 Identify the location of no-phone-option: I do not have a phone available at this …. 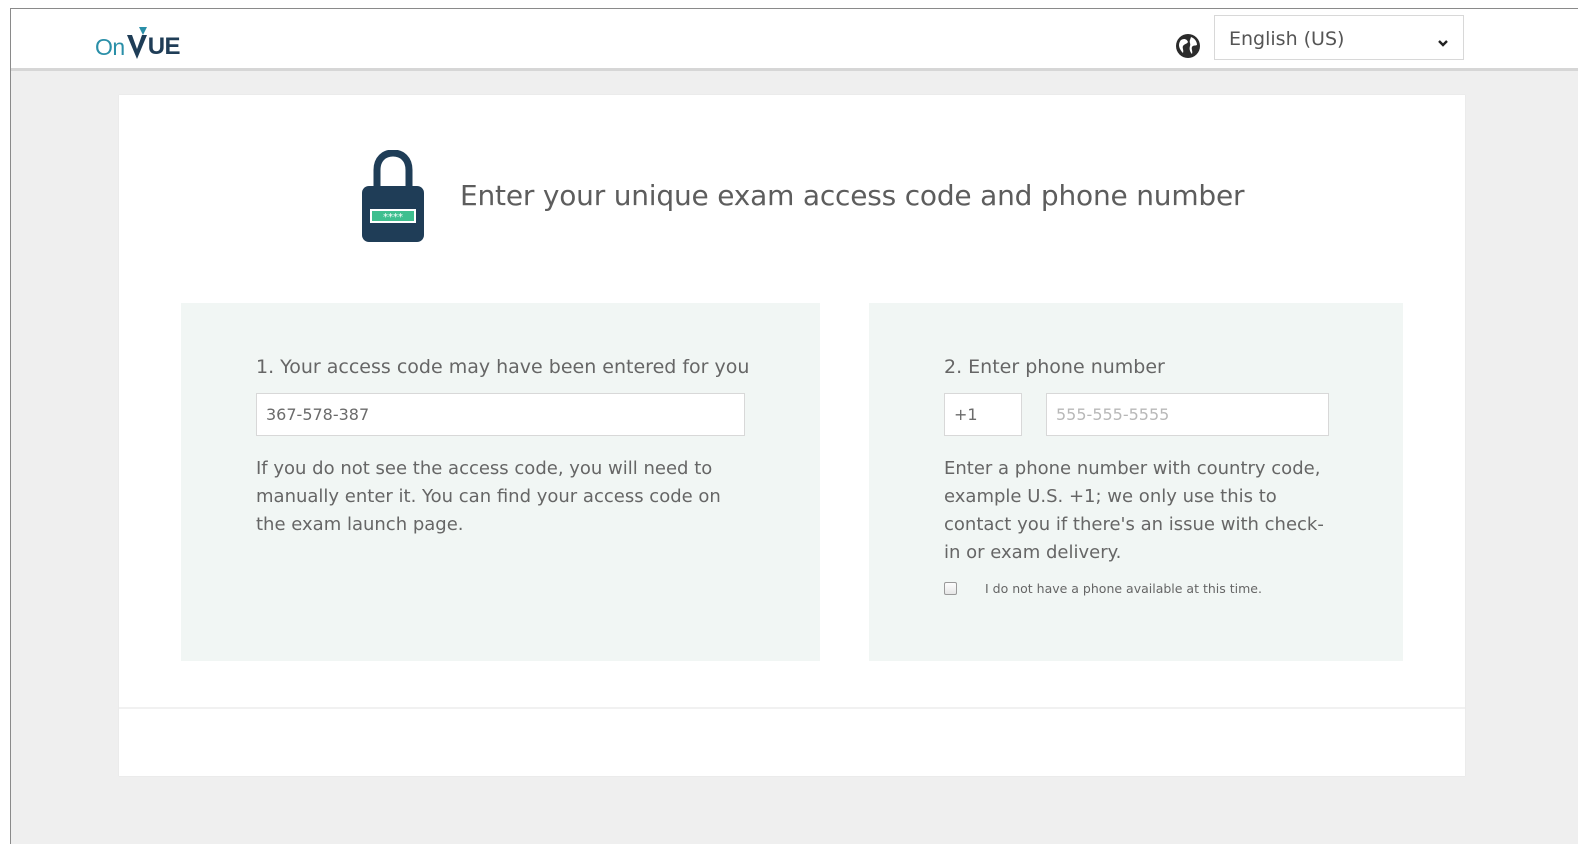
(1103, 588).